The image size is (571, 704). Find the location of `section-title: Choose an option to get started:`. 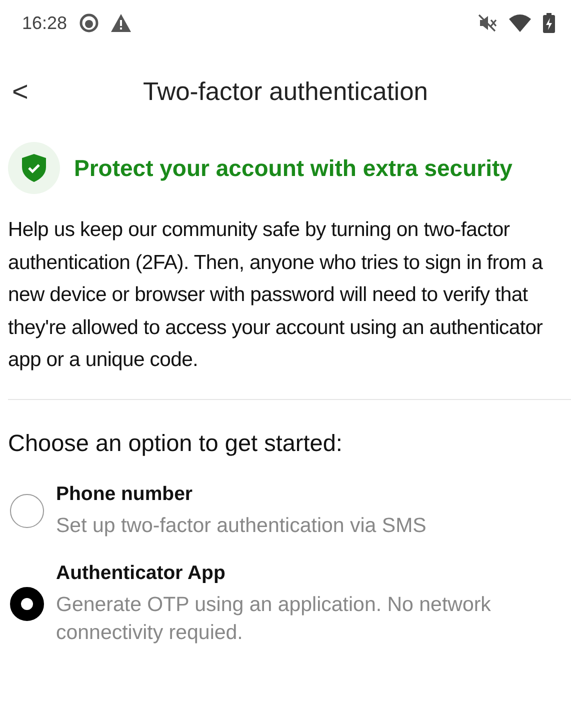

section-title: Choose an option to get started: is located at coordinates (176, 443).